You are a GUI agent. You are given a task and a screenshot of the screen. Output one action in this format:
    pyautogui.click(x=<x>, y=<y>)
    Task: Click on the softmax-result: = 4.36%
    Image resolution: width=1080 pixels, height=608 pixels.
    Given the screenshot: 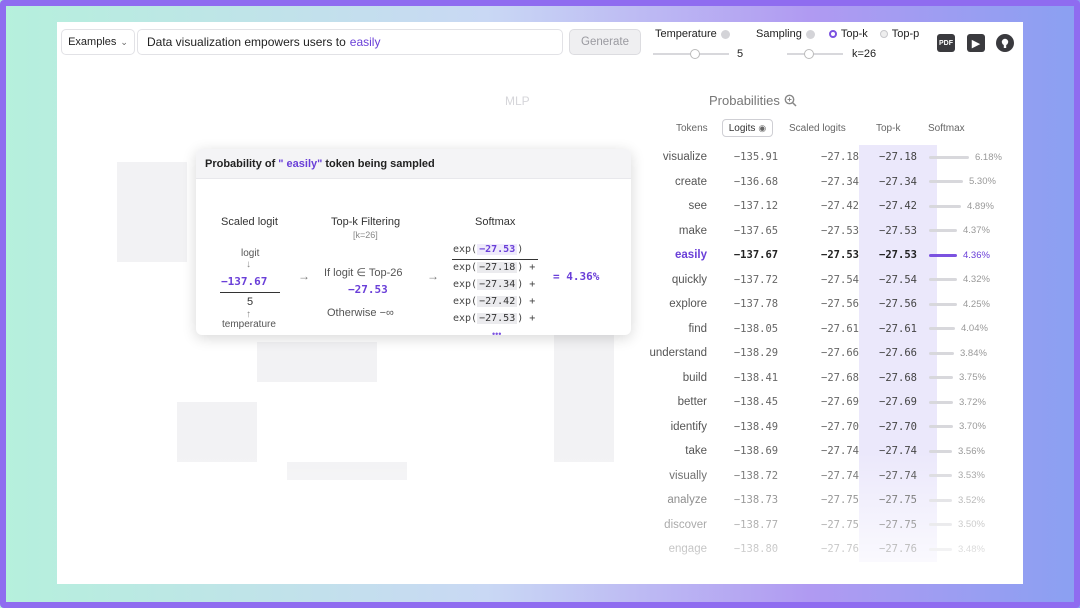 What is the action you would take?
    pyautogui.click(x=576, y=276)
    